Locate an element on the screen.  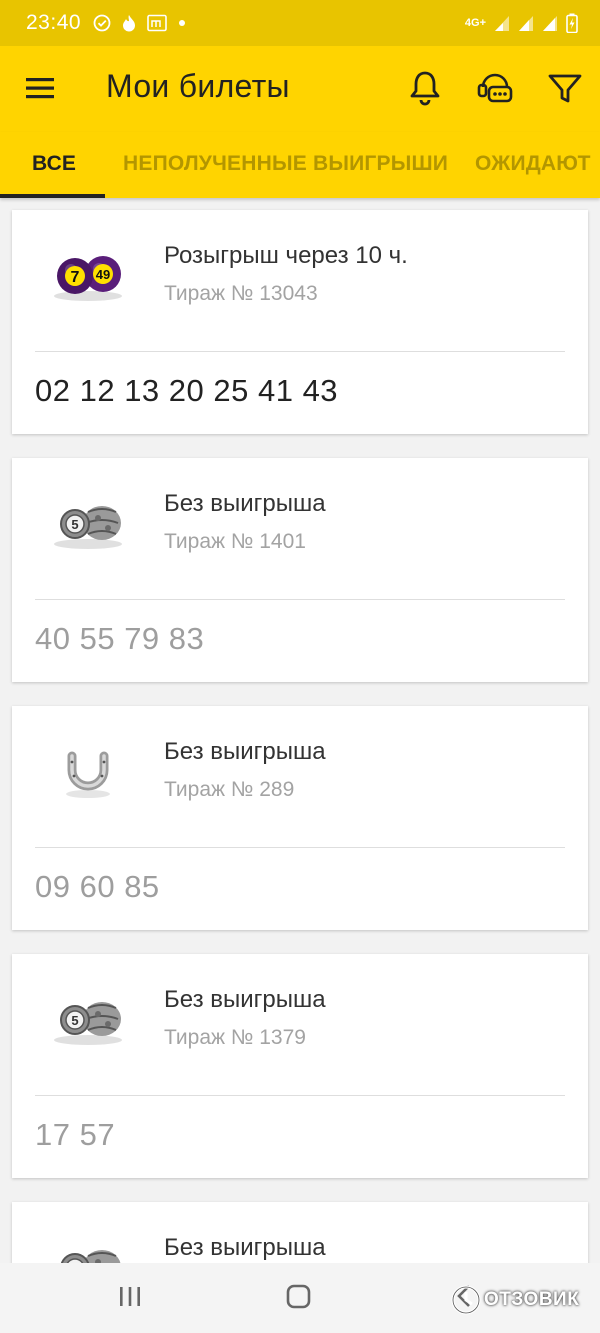
status-time: 23:40 is located at coordinates (54, 22).